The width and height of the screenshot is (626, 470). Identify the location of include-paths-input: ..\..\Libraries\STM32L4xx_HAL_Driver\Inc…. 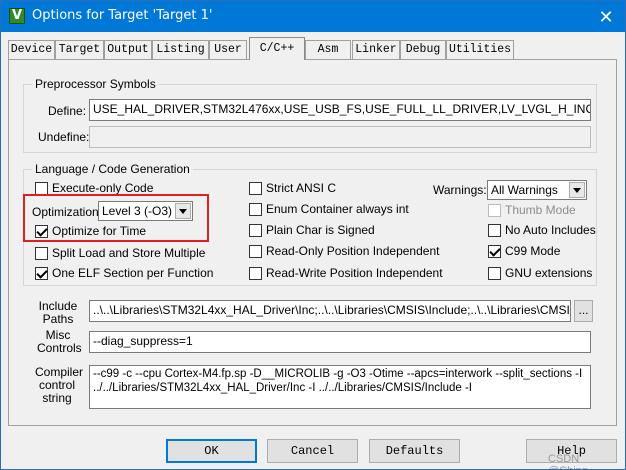
(330, 311).